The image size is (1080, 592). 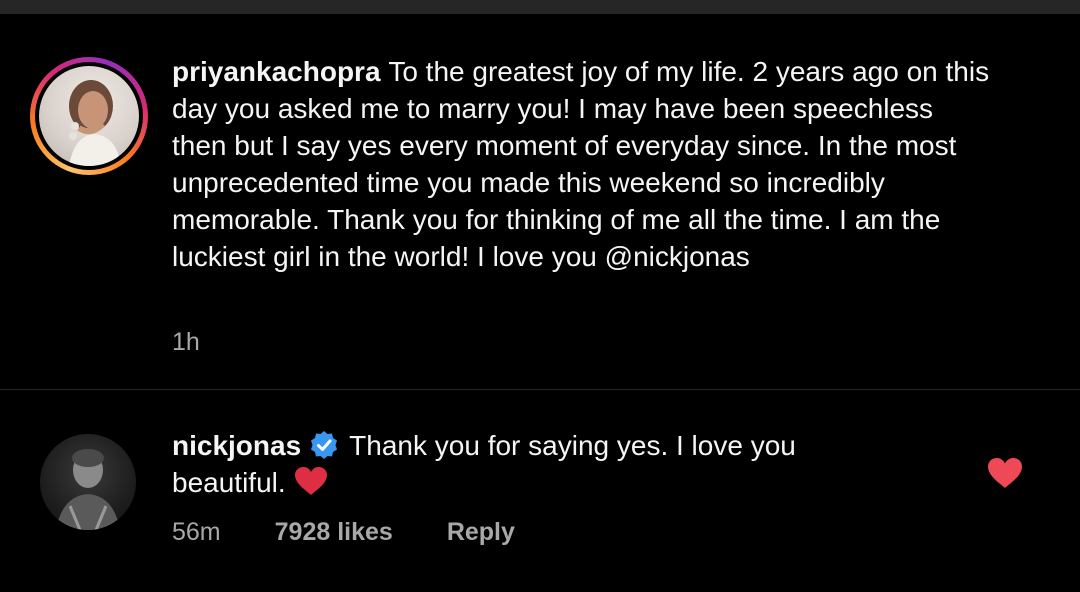 I want to click on reply-button: Reply, so click(x=481, y=532).